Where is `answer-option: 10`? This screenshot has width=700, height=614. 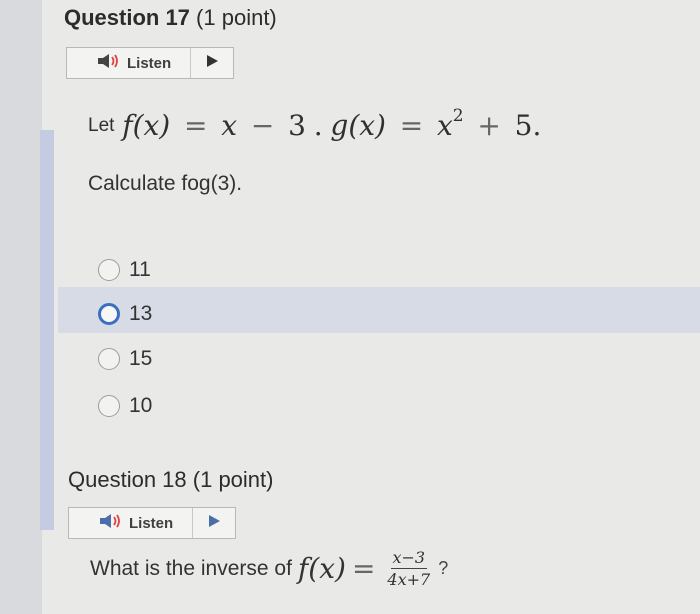
answer-option: 10 is located at coordinates (125, 406).